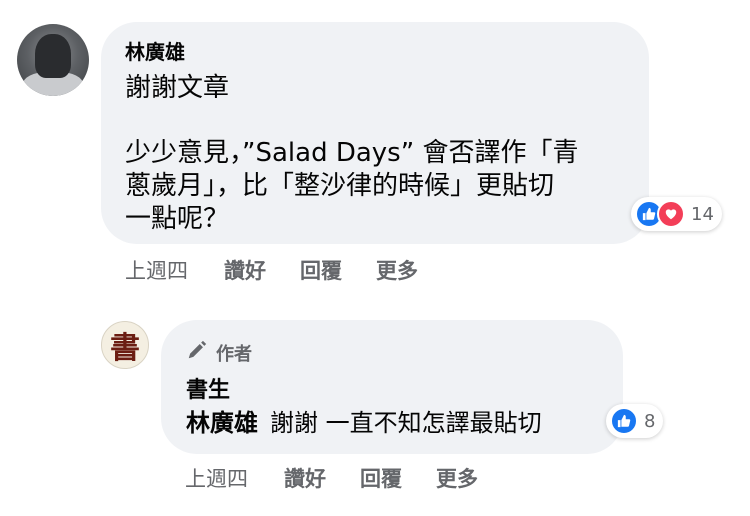  What do you see at coordinates (53, 60) in the screenshot?
I see `commenter-avatar` at bounding box center [53, 60].